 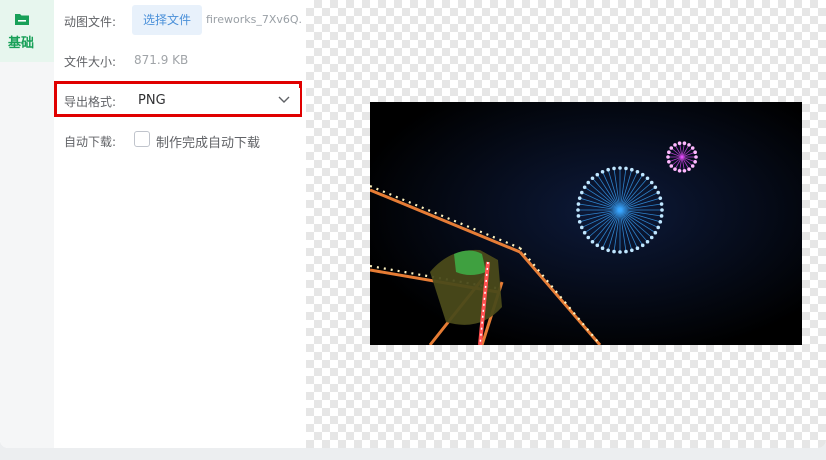 What do you see at coordinates (90, 142) in the screenshot?
I see `auto-download-label: 自动下载:` at bounding box center [90, 142].